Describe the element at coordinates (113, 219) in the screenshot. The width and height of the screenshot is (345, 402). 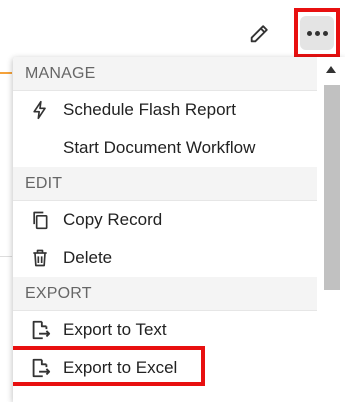
I see `menu-item-label: Copy Record` at that location.